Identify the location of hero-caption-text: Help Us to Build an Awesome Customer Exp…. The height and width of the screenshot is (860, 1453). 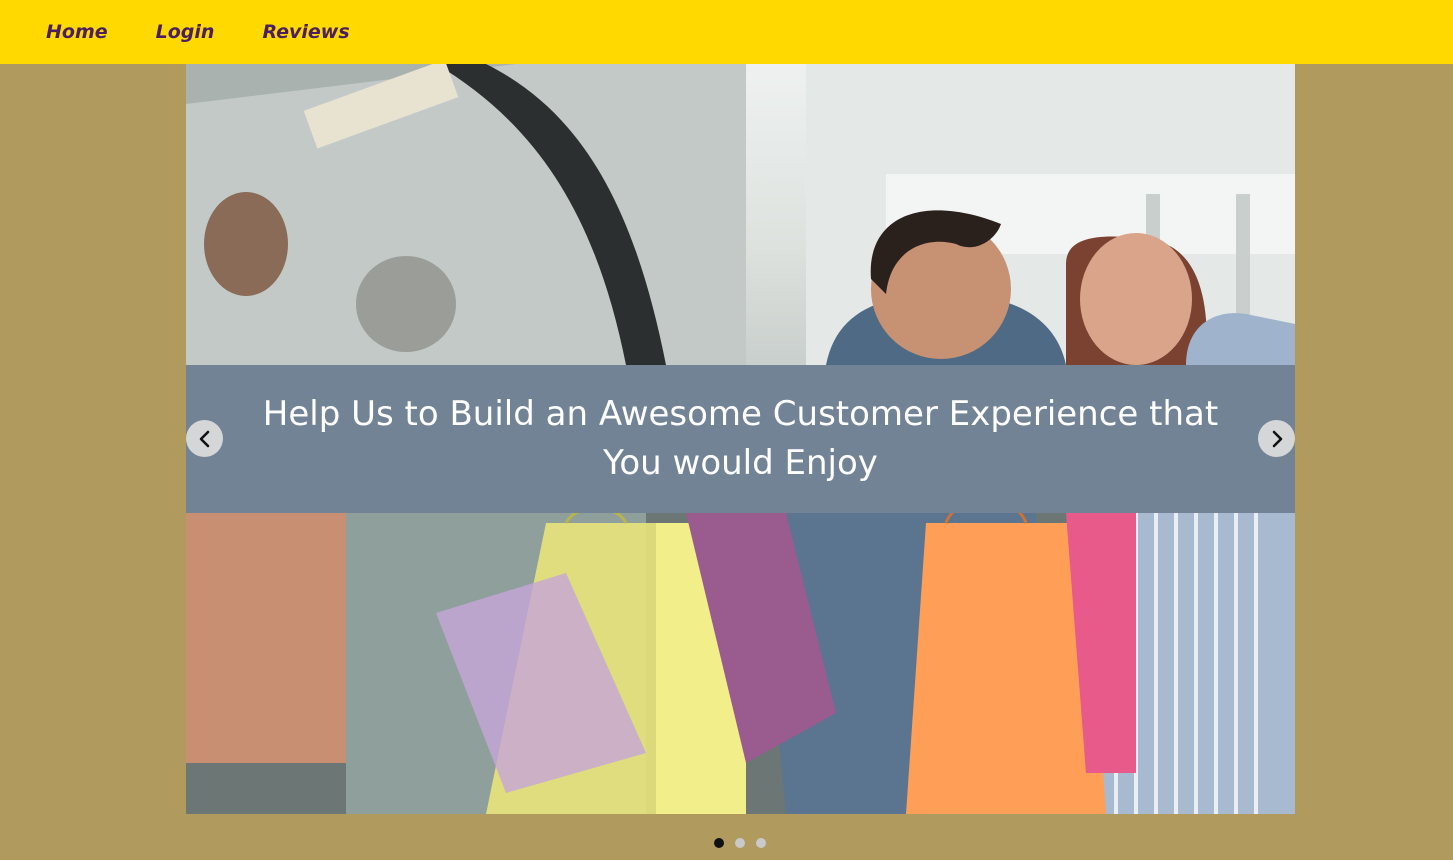
(740, 438).